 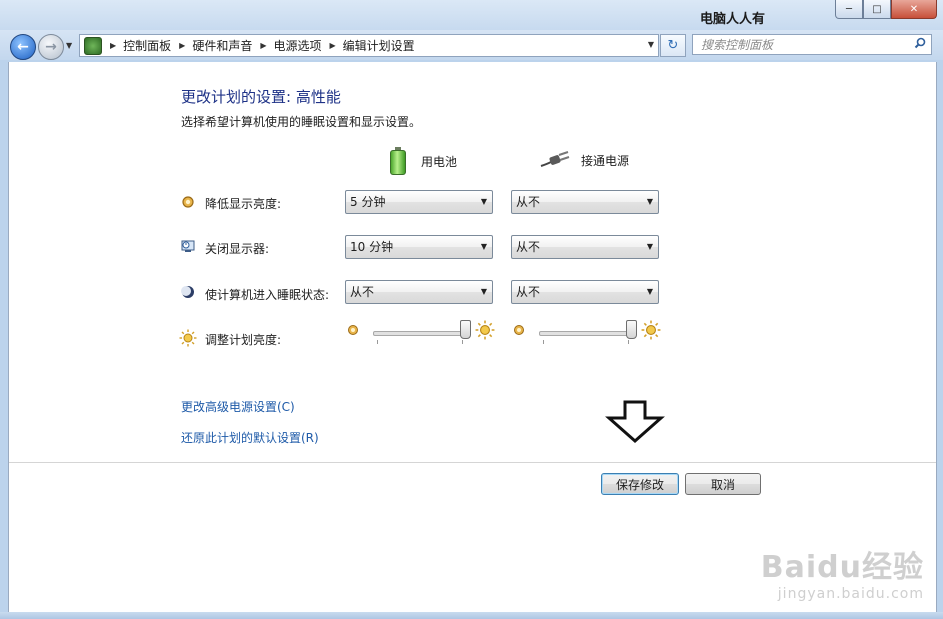 I want to click on refresh-icon: ↻, so click(x=673, y=45).